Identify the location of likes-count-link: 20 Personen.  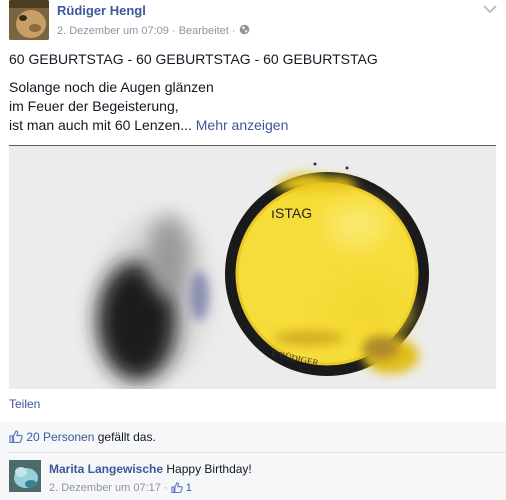
(60, 437).